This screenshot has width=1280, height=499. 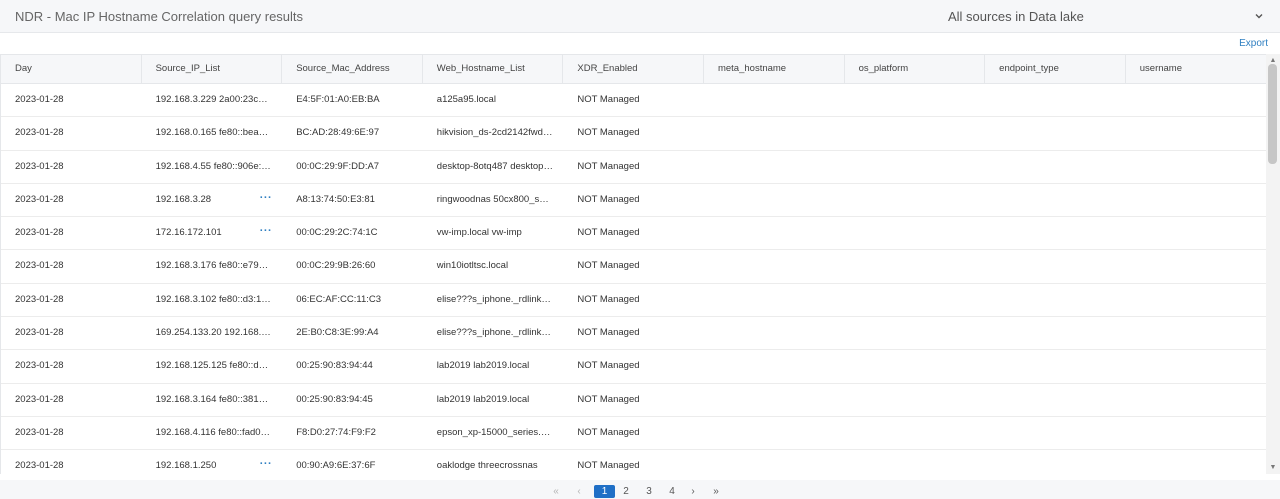 What do you see at coordinates (71, 69) in the screenshot?
I see `column-header-day: Day` at bounding box center [71, 69].